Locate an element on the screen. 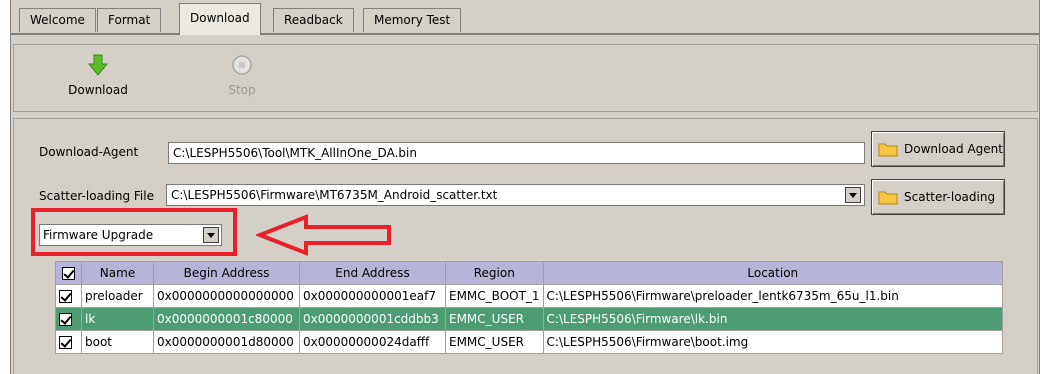 This screenshot has width=1049, height=374. download-agent-button: Download Agent is located at coordinates (938, 149).